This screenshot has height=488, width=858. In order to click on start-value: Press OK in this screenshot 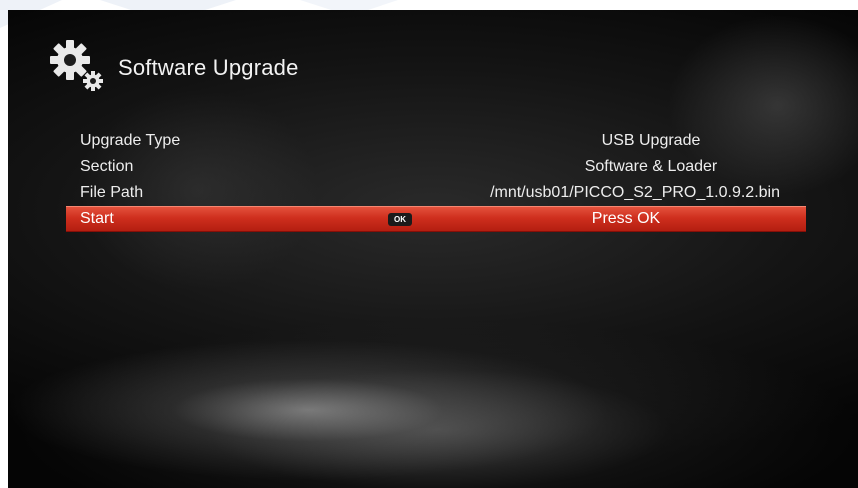, I will do `click(626, 218)`.